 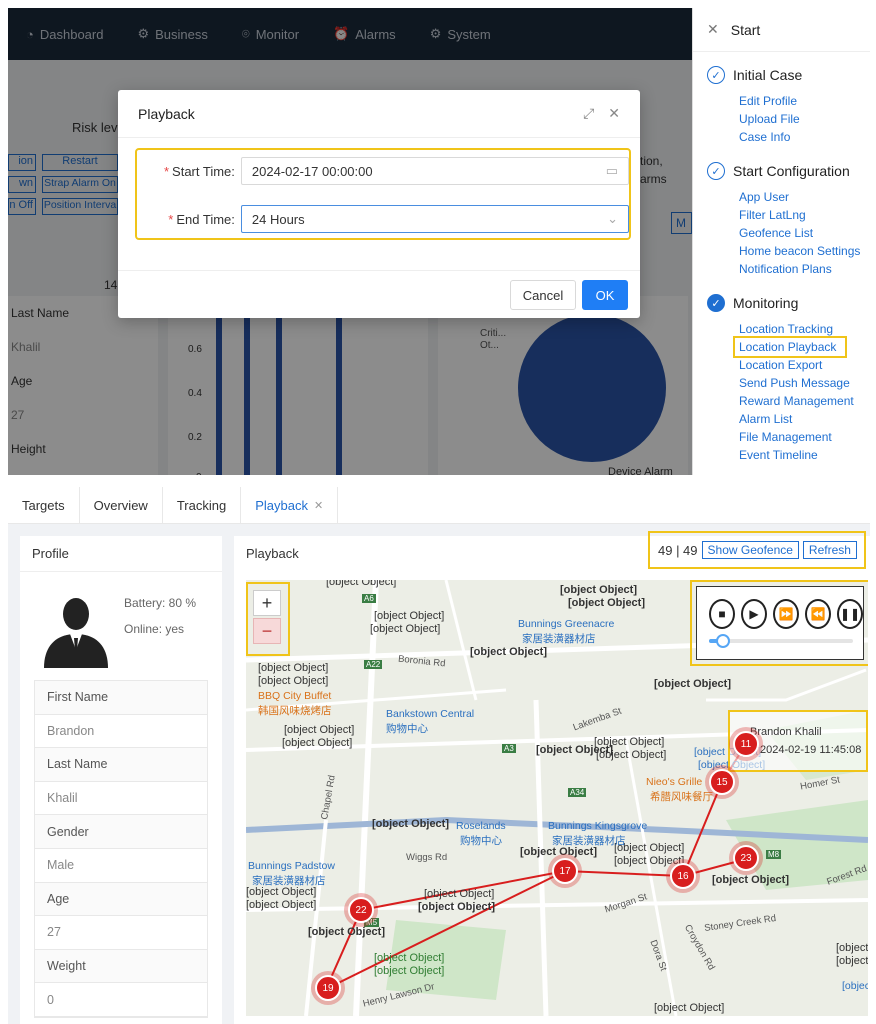 I want to click on link-location-playback: Location Playback, so click(x=790, y=347).